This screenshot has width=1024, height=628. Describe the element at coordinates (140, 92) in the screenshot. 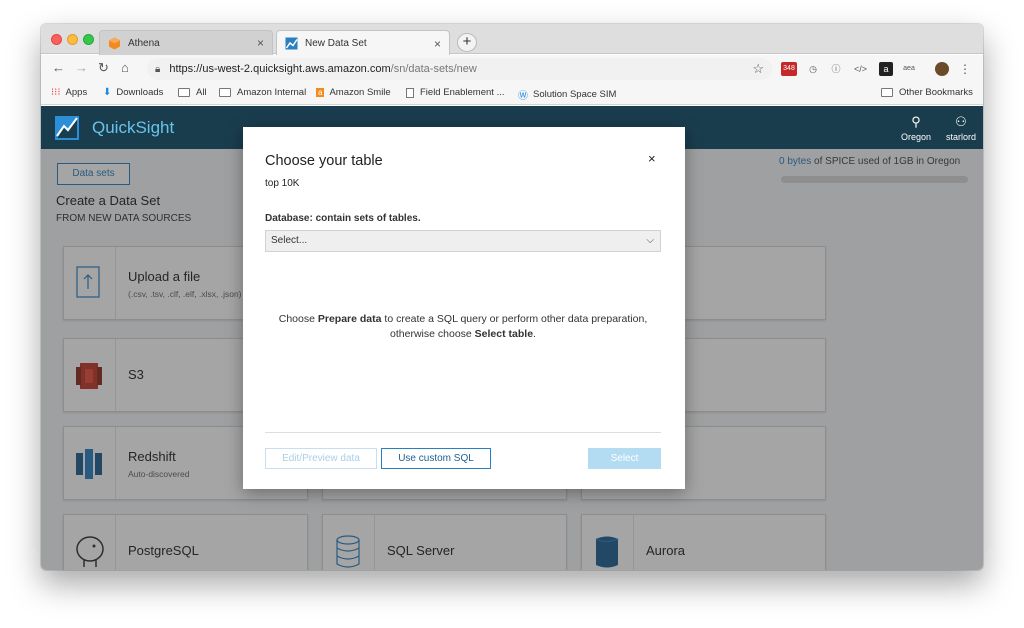

I see `bookmark-label: Downloads` at that location.